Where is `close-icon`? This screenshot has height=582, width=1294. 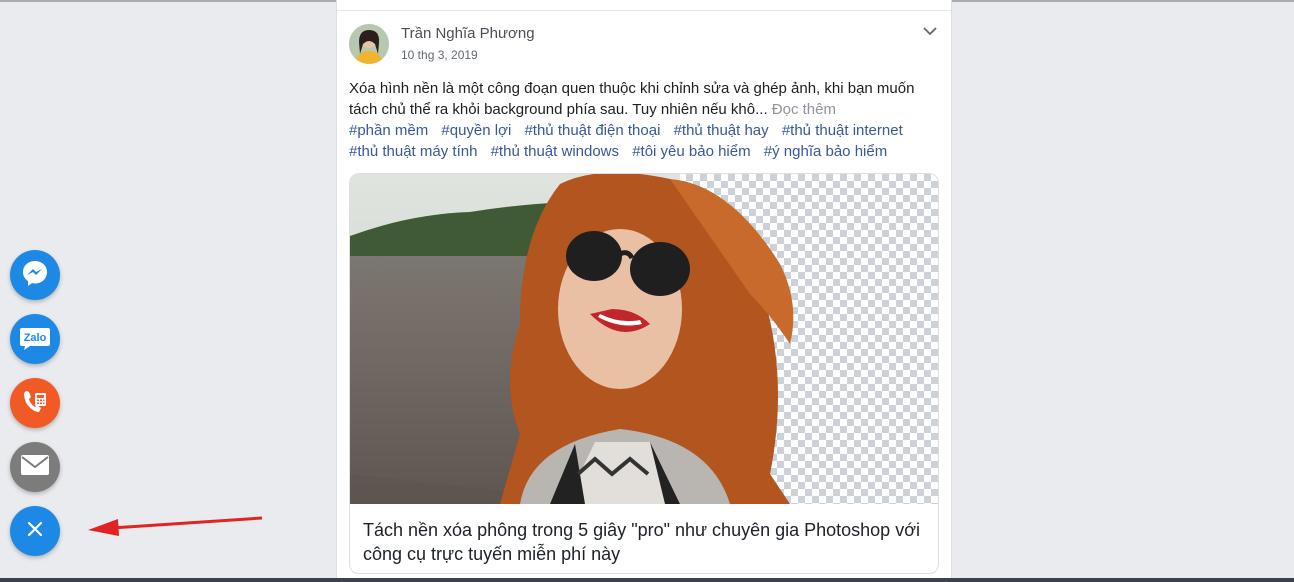 close-icon is located at coordinates (35, 531).